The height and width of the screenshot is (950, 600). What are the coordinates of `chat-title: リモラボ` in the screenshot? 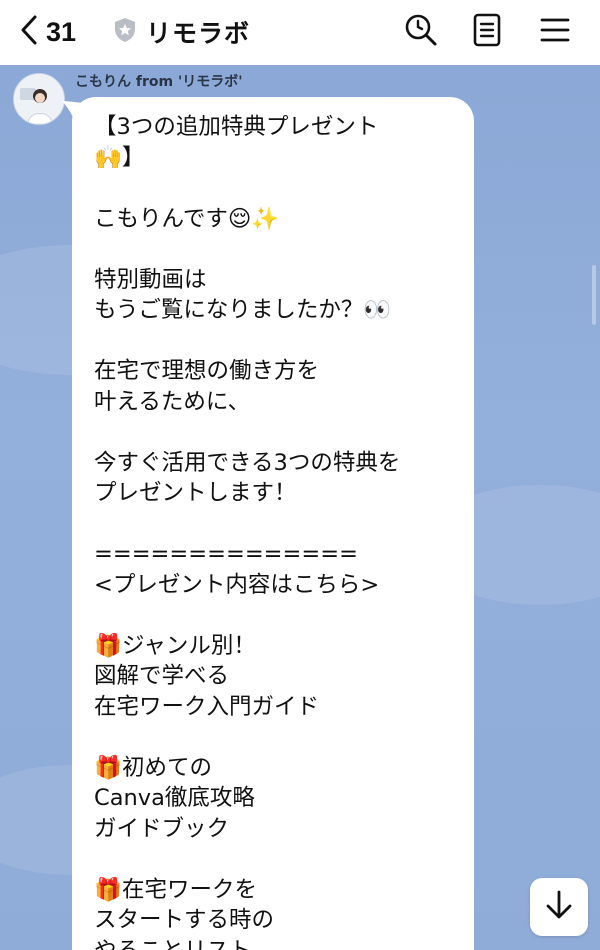 It's located at (198, 33).